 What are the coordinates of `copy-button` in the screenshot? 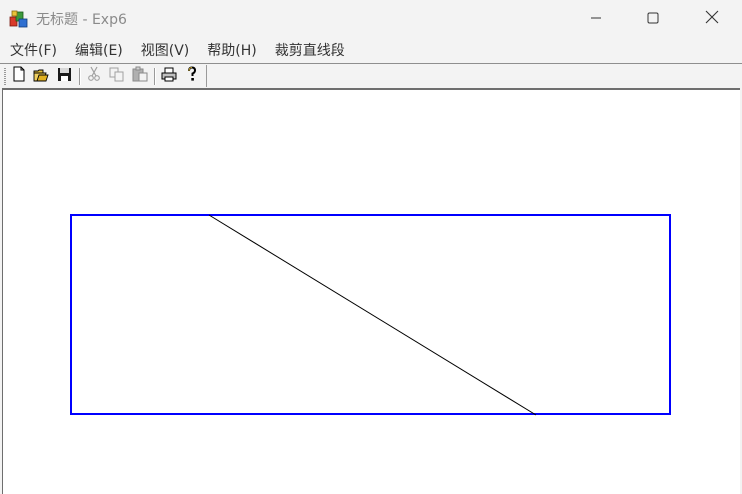 It's located at (117, 76).